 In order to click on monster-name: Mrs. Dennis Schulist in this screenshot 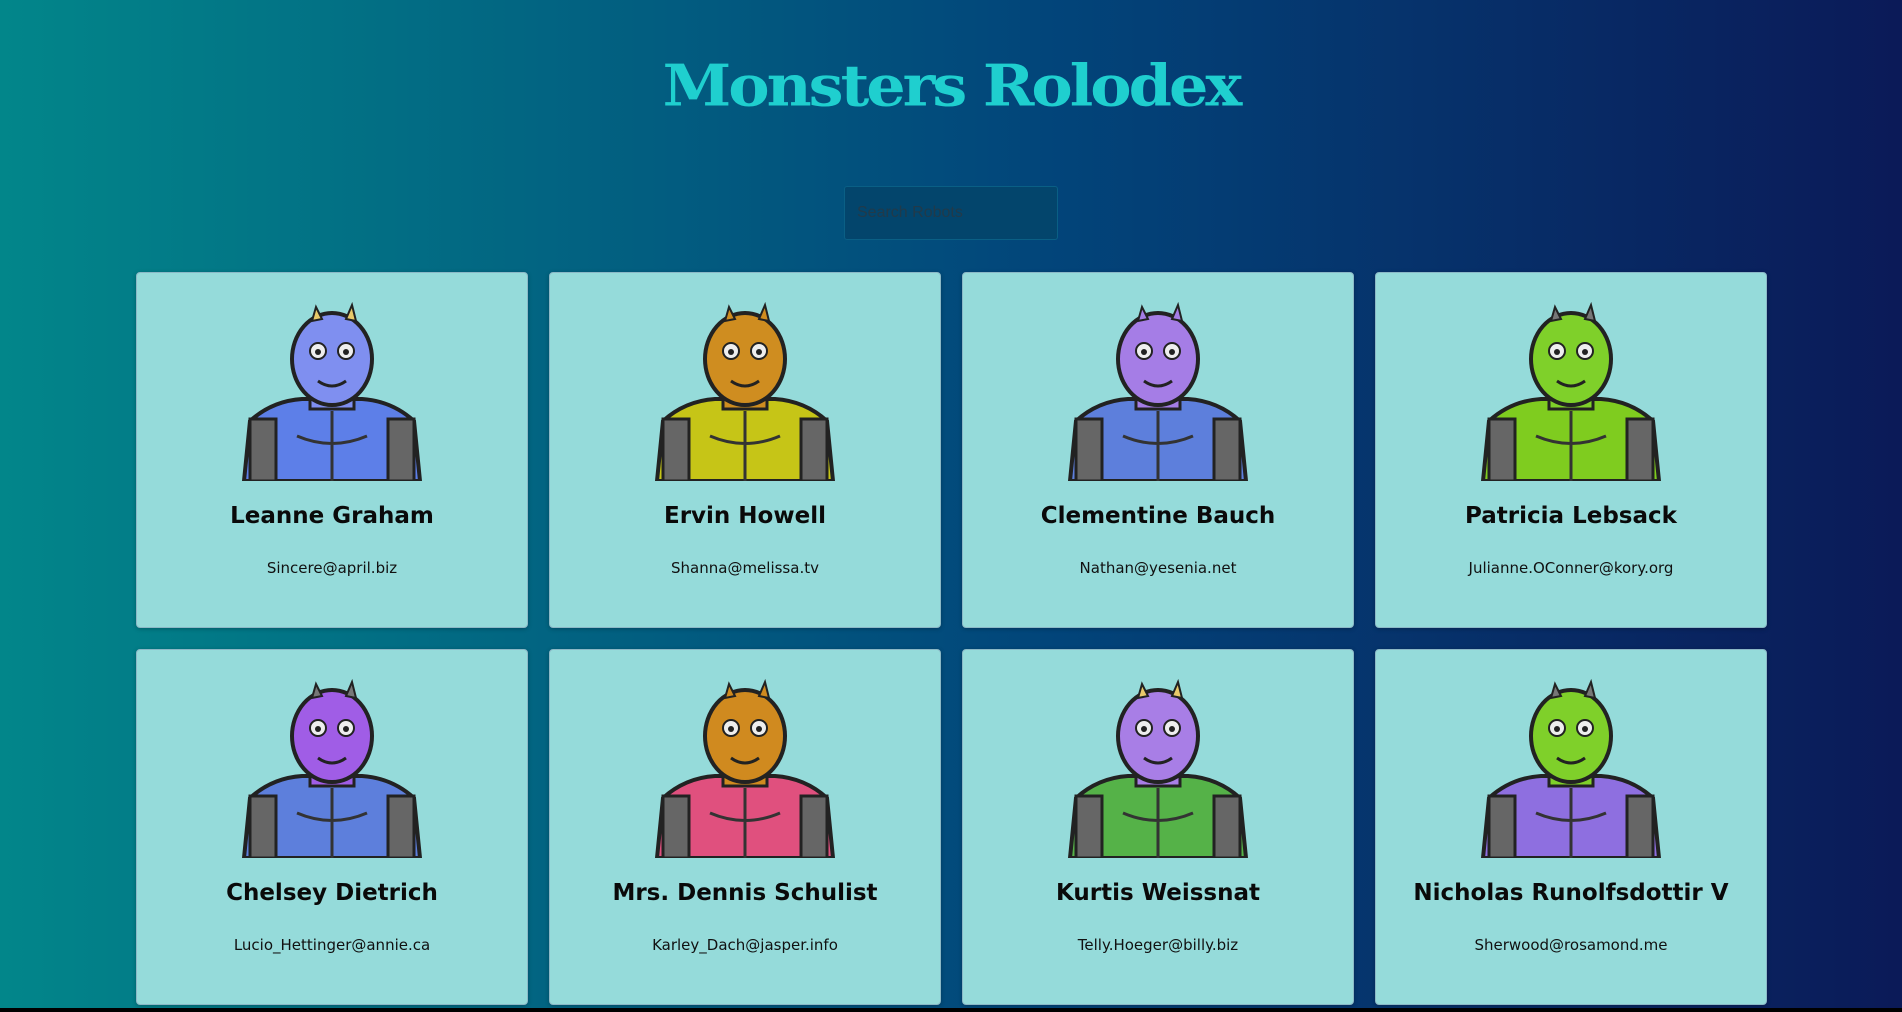, I will do `click(745, 893)`.